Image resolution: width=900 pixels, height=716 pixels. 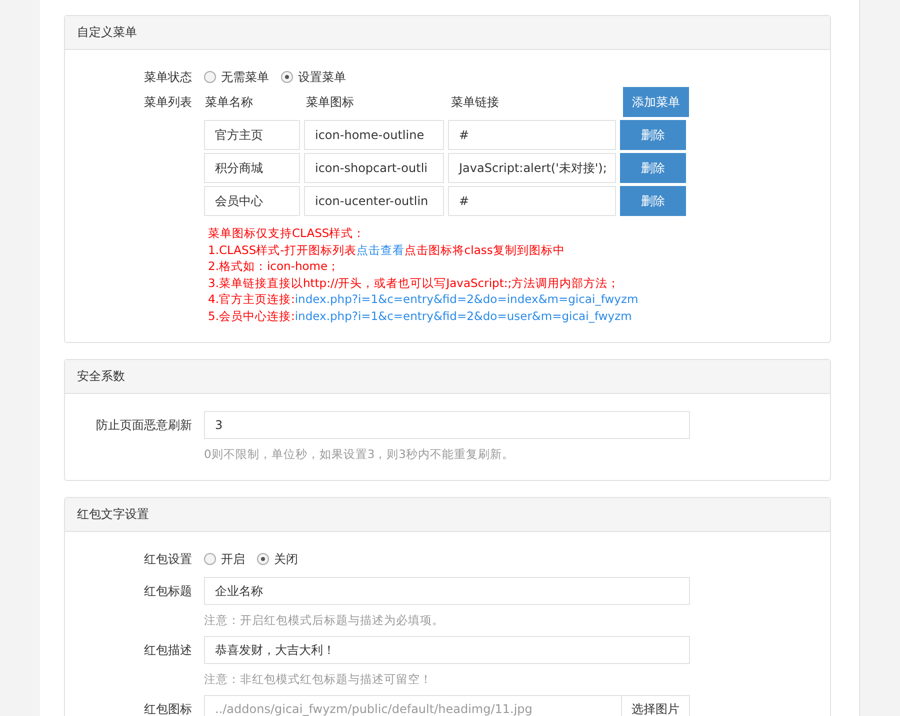 What do you see at coordinates (447, 591) in the screenshot?
I see `input-field: 企业名称` at bounding box center [447, 591].